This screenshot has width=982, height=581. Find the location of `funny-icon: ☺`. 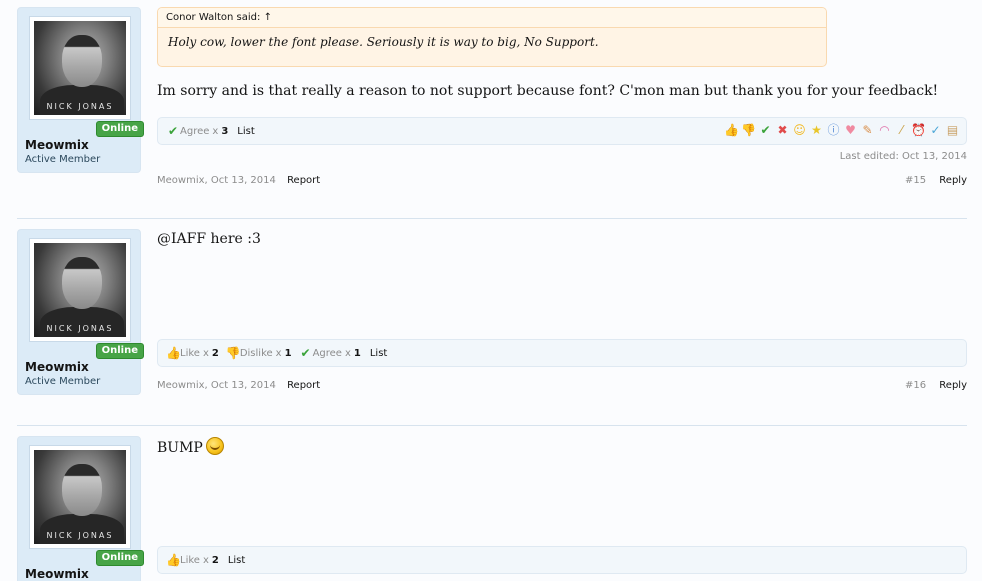

funny-icon: ☺ is located at coordinates (799, 130).